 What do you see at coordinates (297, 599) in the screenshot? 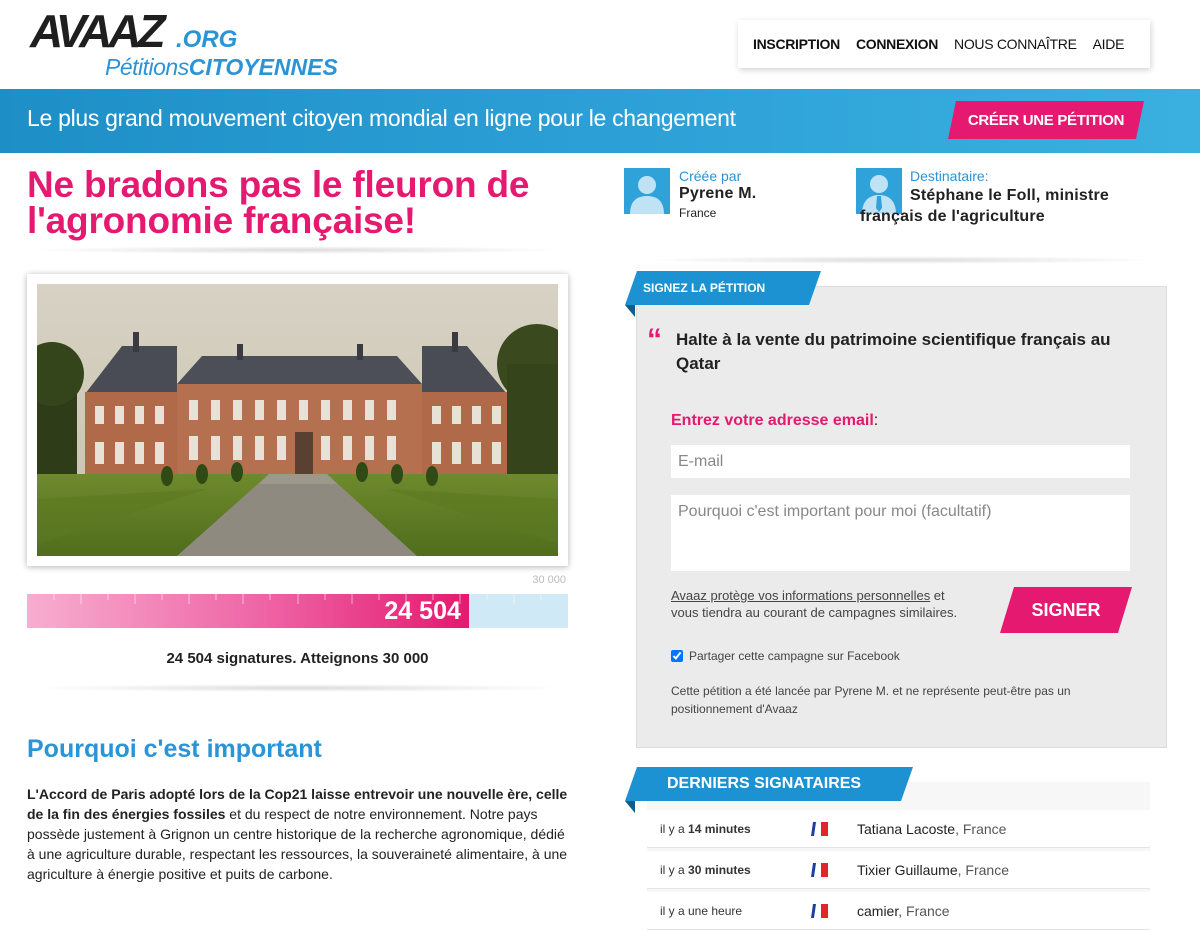
I see `progress-ticks` at bounding box center [297, 599].